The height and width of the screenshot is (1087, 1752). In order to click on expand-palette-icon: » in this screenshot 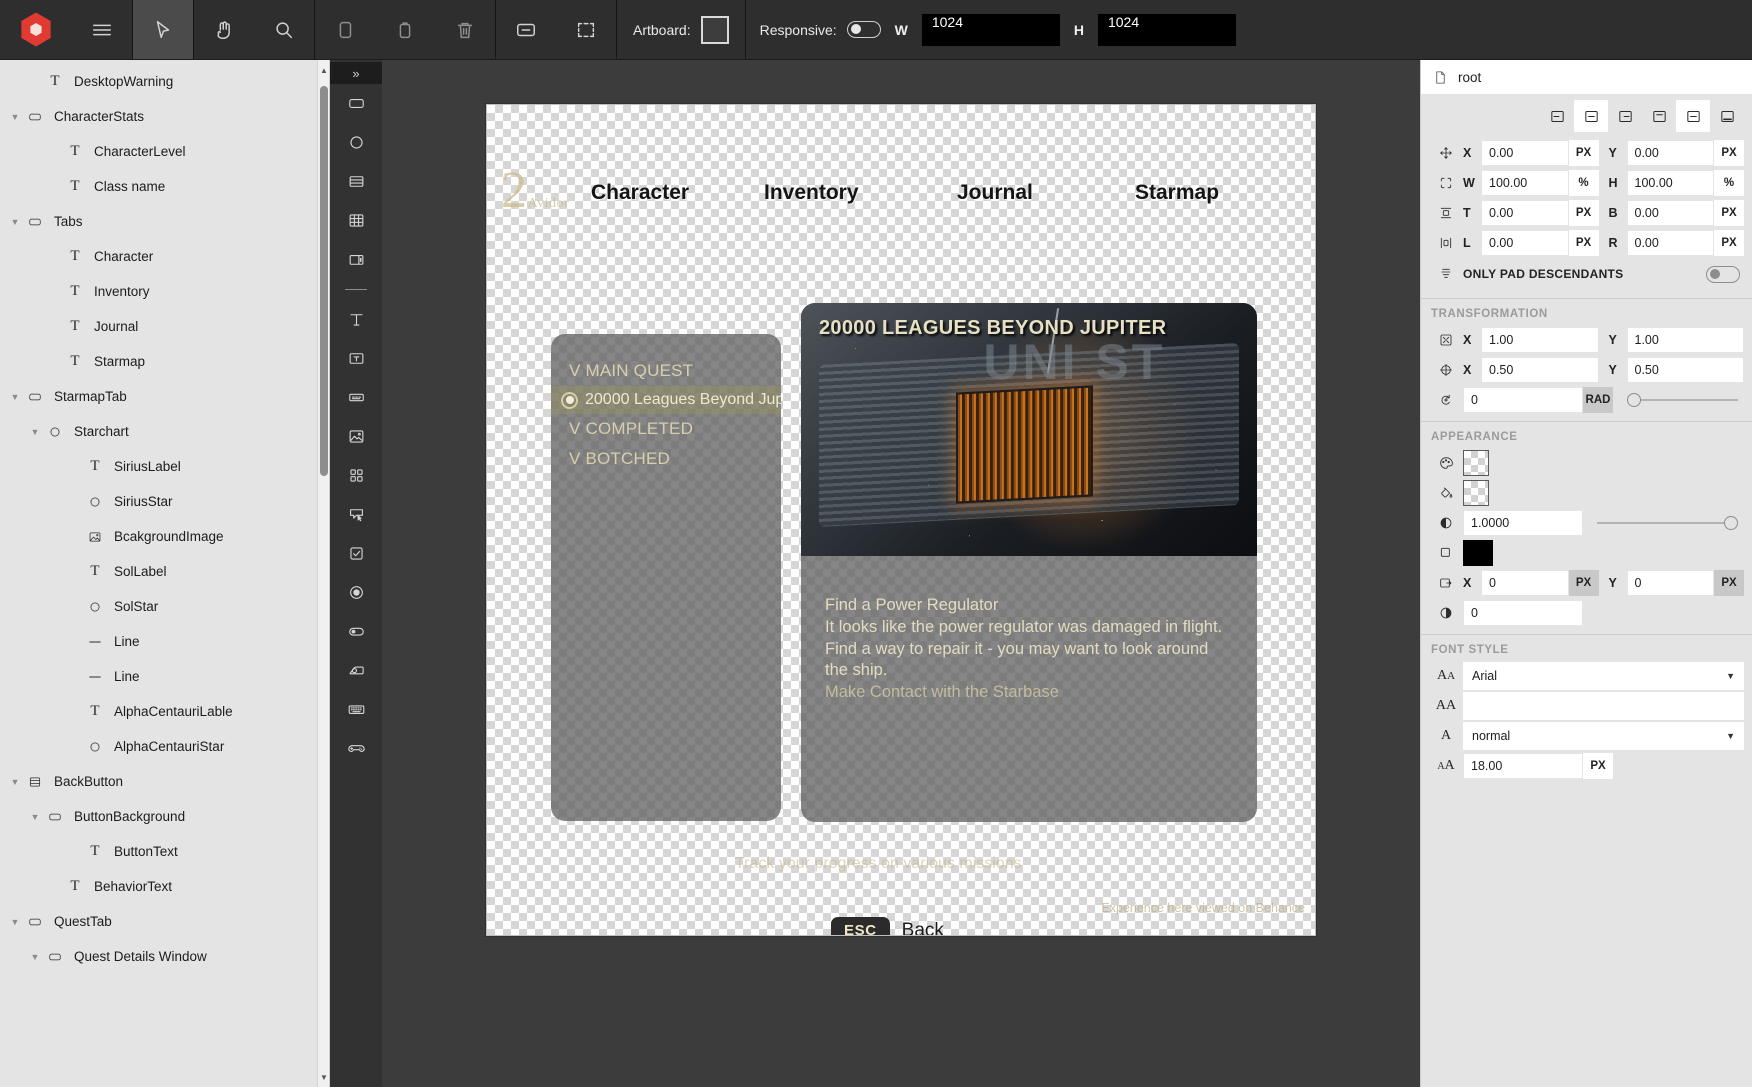, I will do `click(356, 73)`.